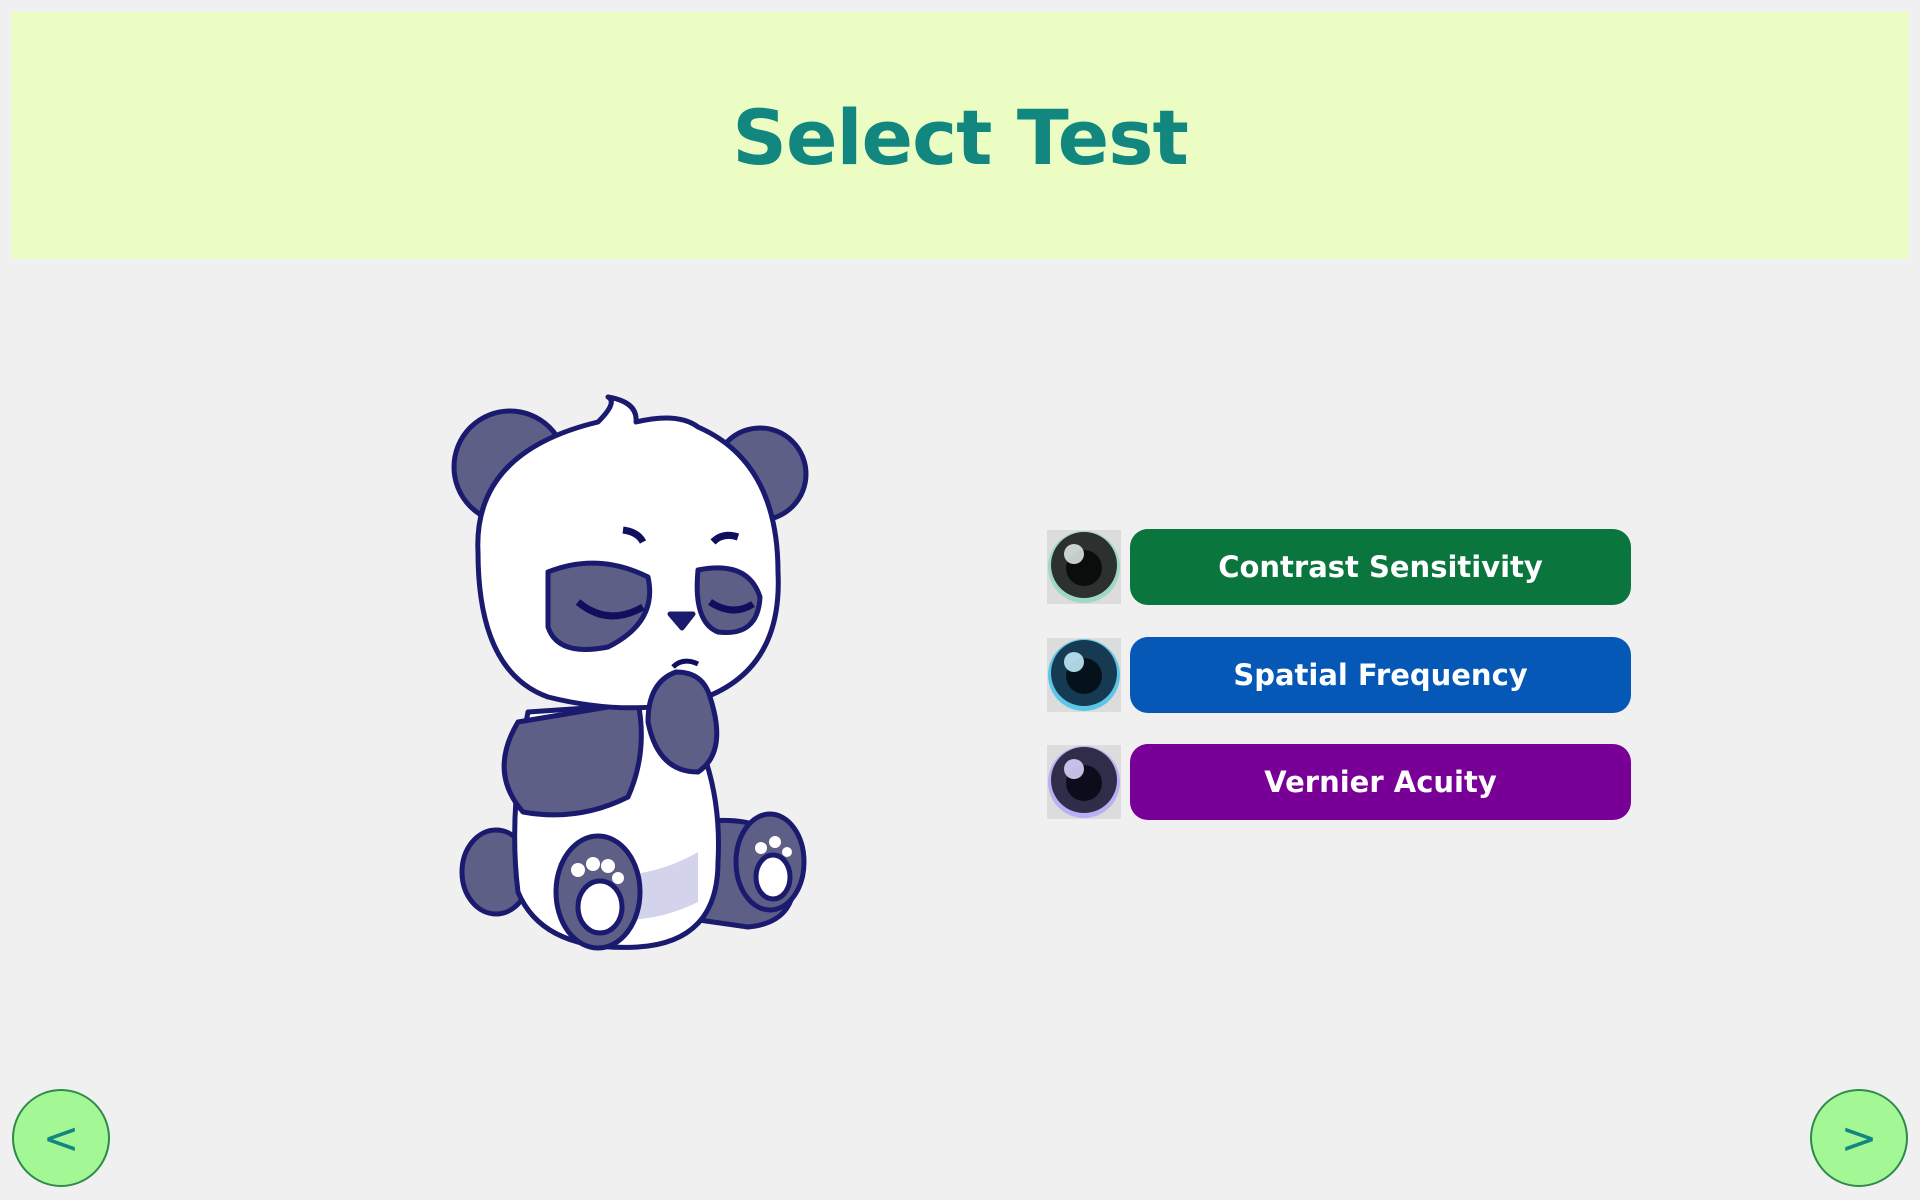 Image resolution: width=1920 pixels, height=1200 pixels. I want to click on vernier-acuity-button: Vernier Acuity, so click(1380, 782).